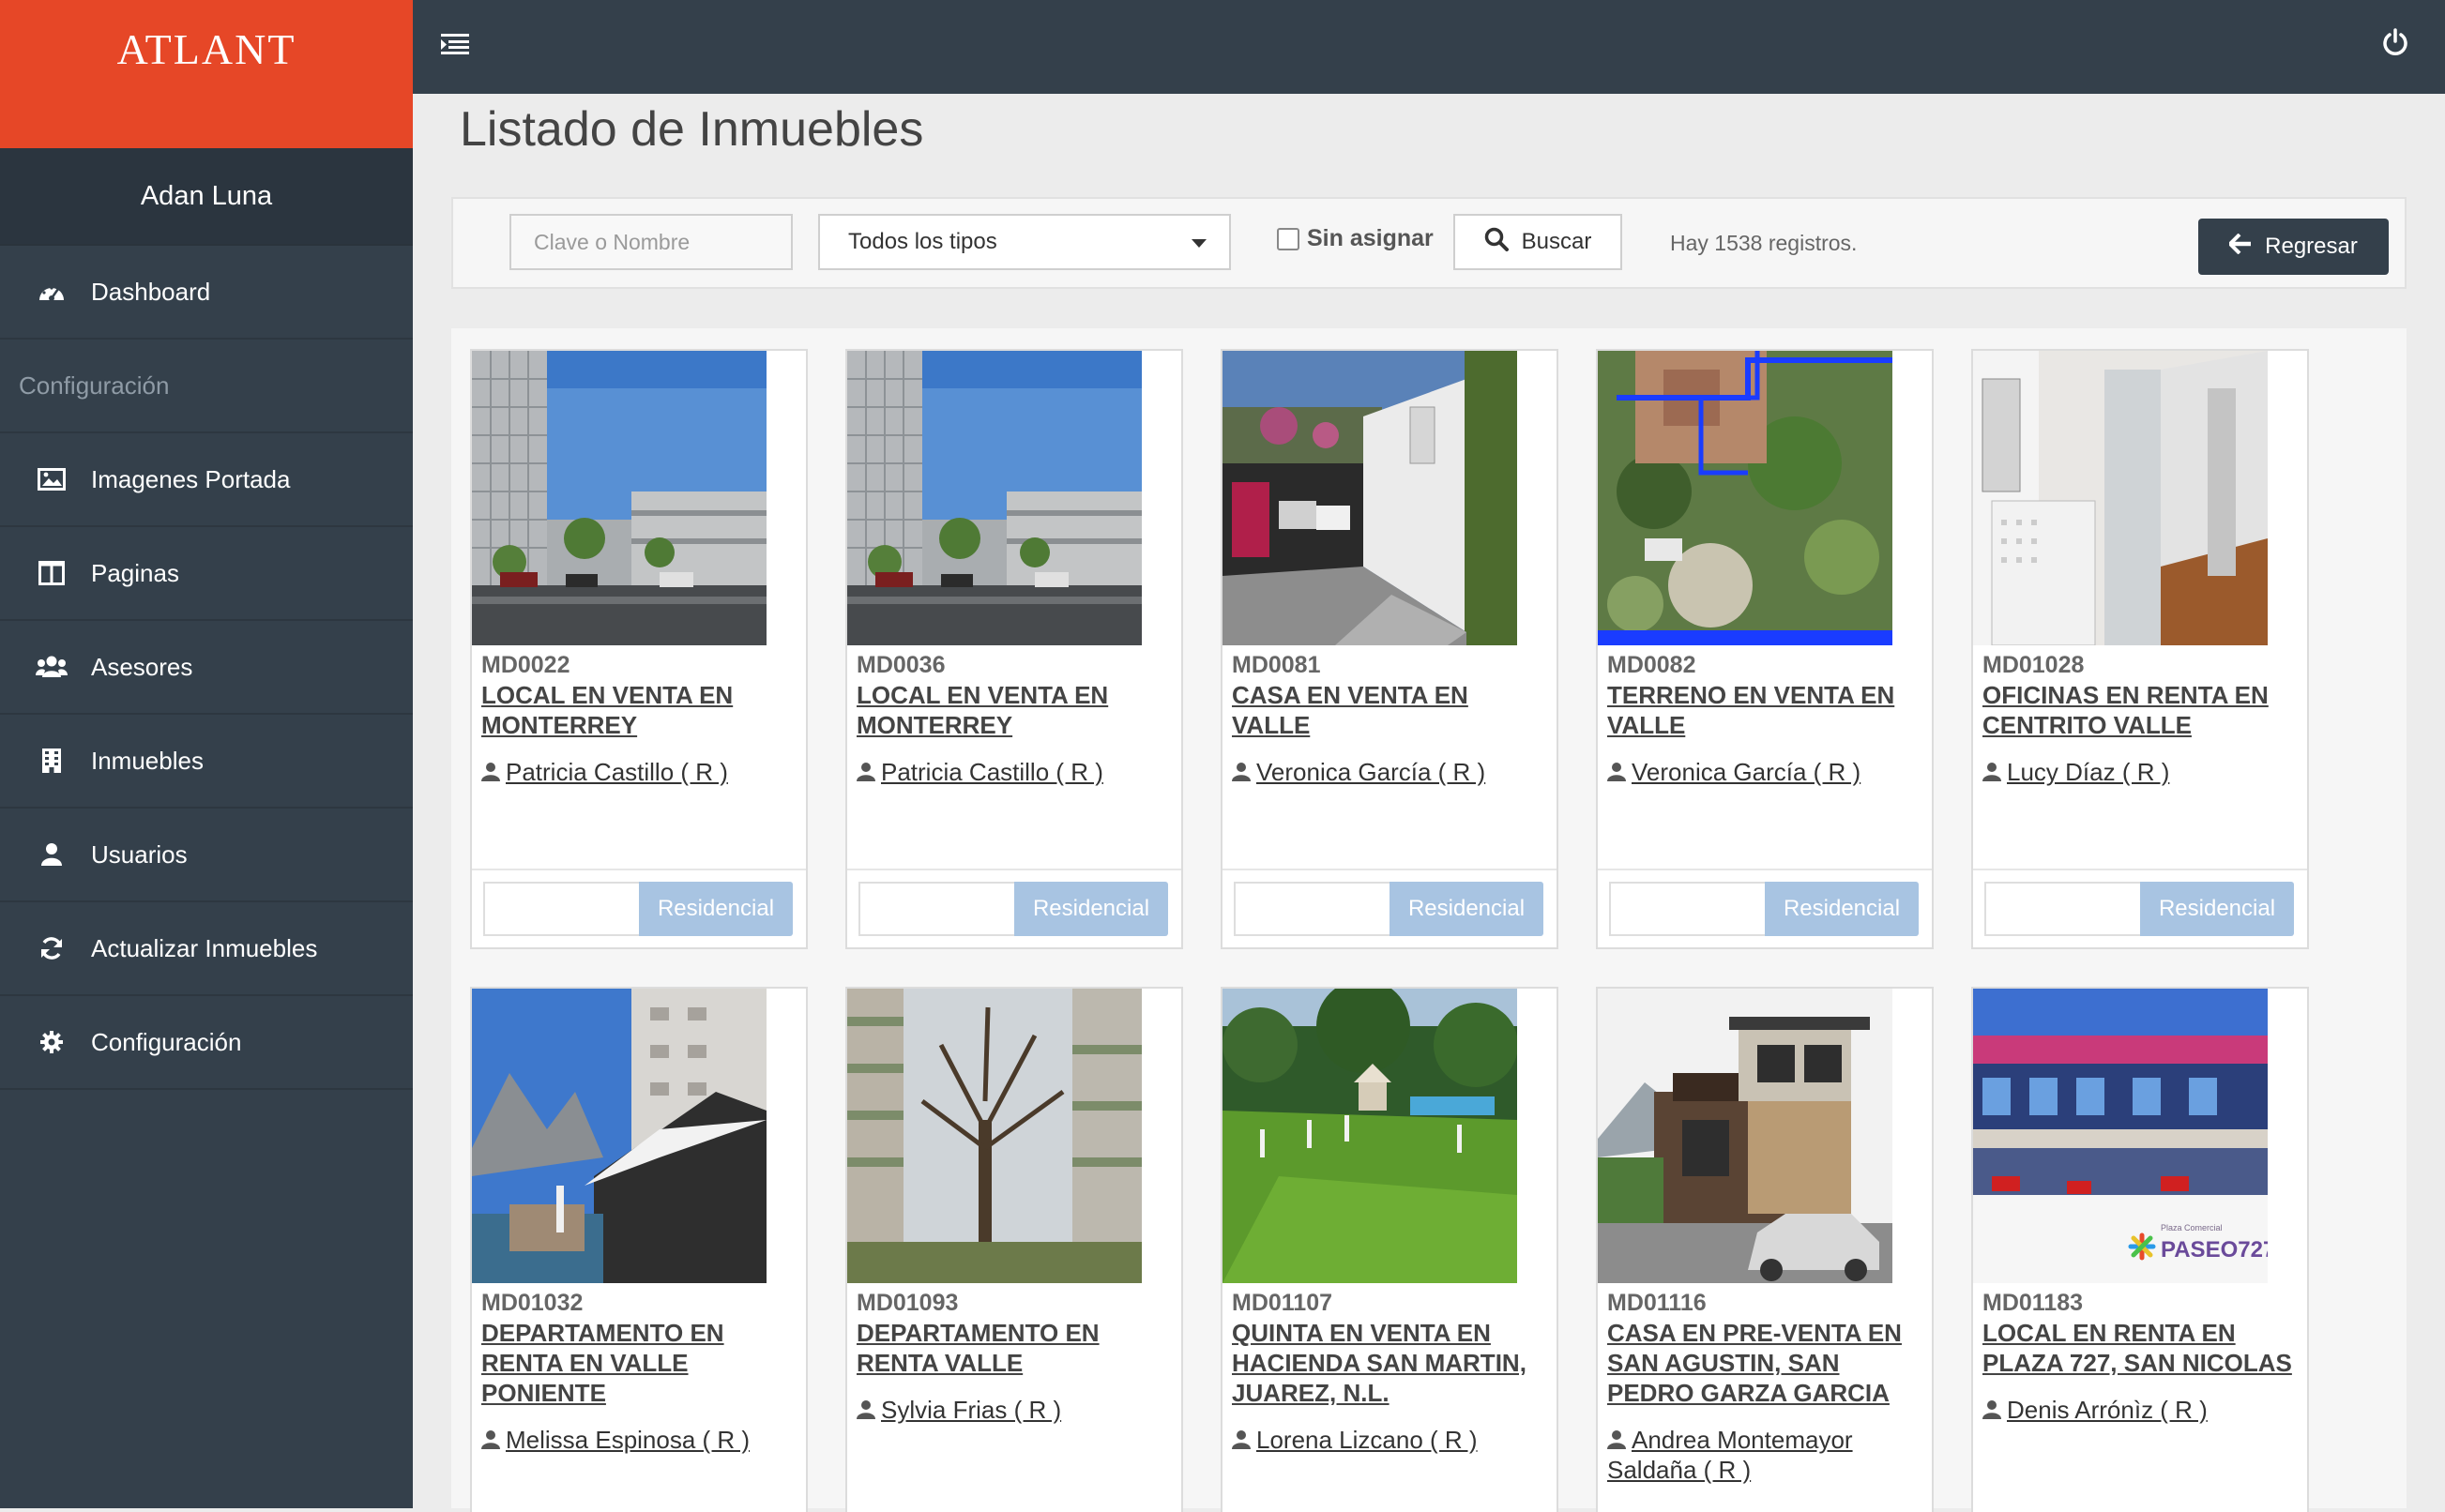 The width and height of the screenshot is (2445, 1512). What do you see at coordinates (135, 572) in the screenshot?
I see `sidebar-item-label: Paginas` at bounding box center [135, 572].